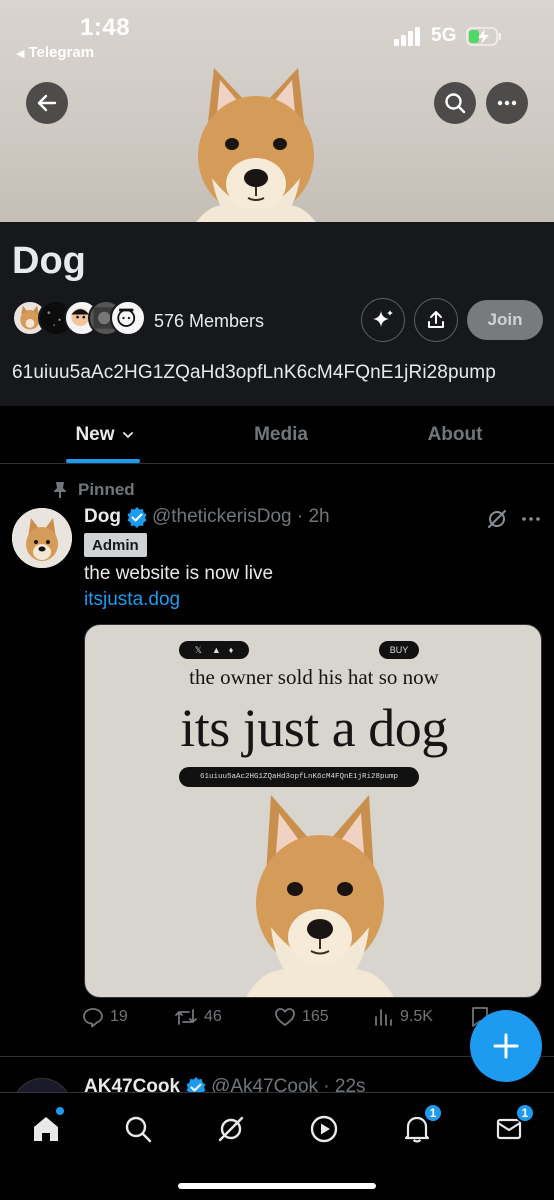  I want to click on tab-media: Media, so click(281, 435).